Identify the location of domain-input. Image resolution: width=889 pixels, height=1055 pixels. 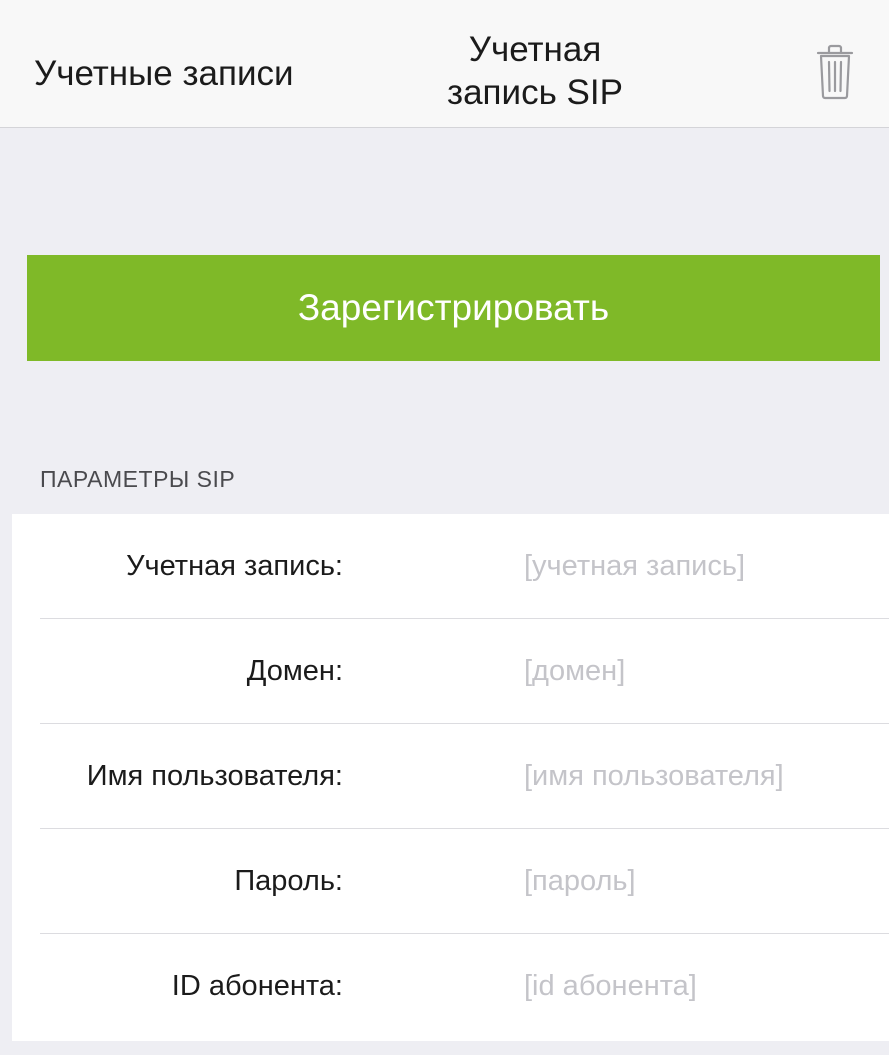
(701, 671).